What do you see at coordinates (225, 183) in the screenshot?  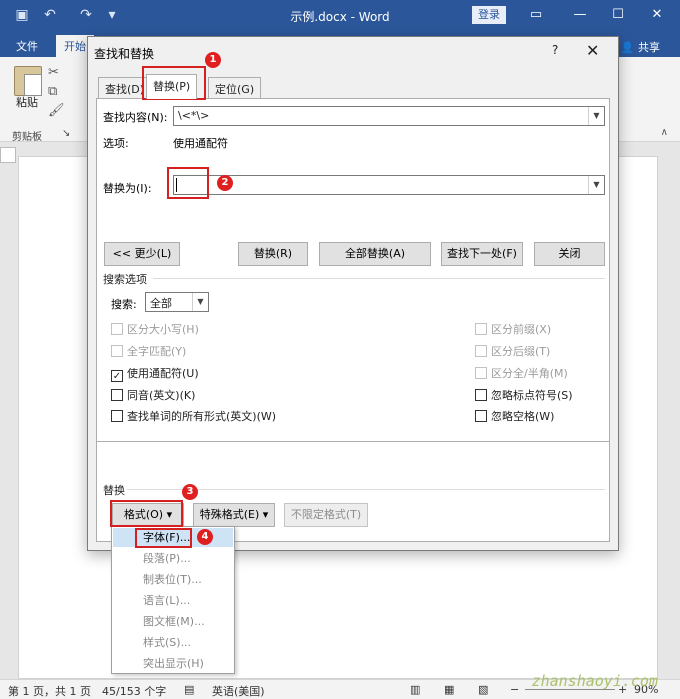 I see `step-badge-2: 2` at bounding box center [225, 183].